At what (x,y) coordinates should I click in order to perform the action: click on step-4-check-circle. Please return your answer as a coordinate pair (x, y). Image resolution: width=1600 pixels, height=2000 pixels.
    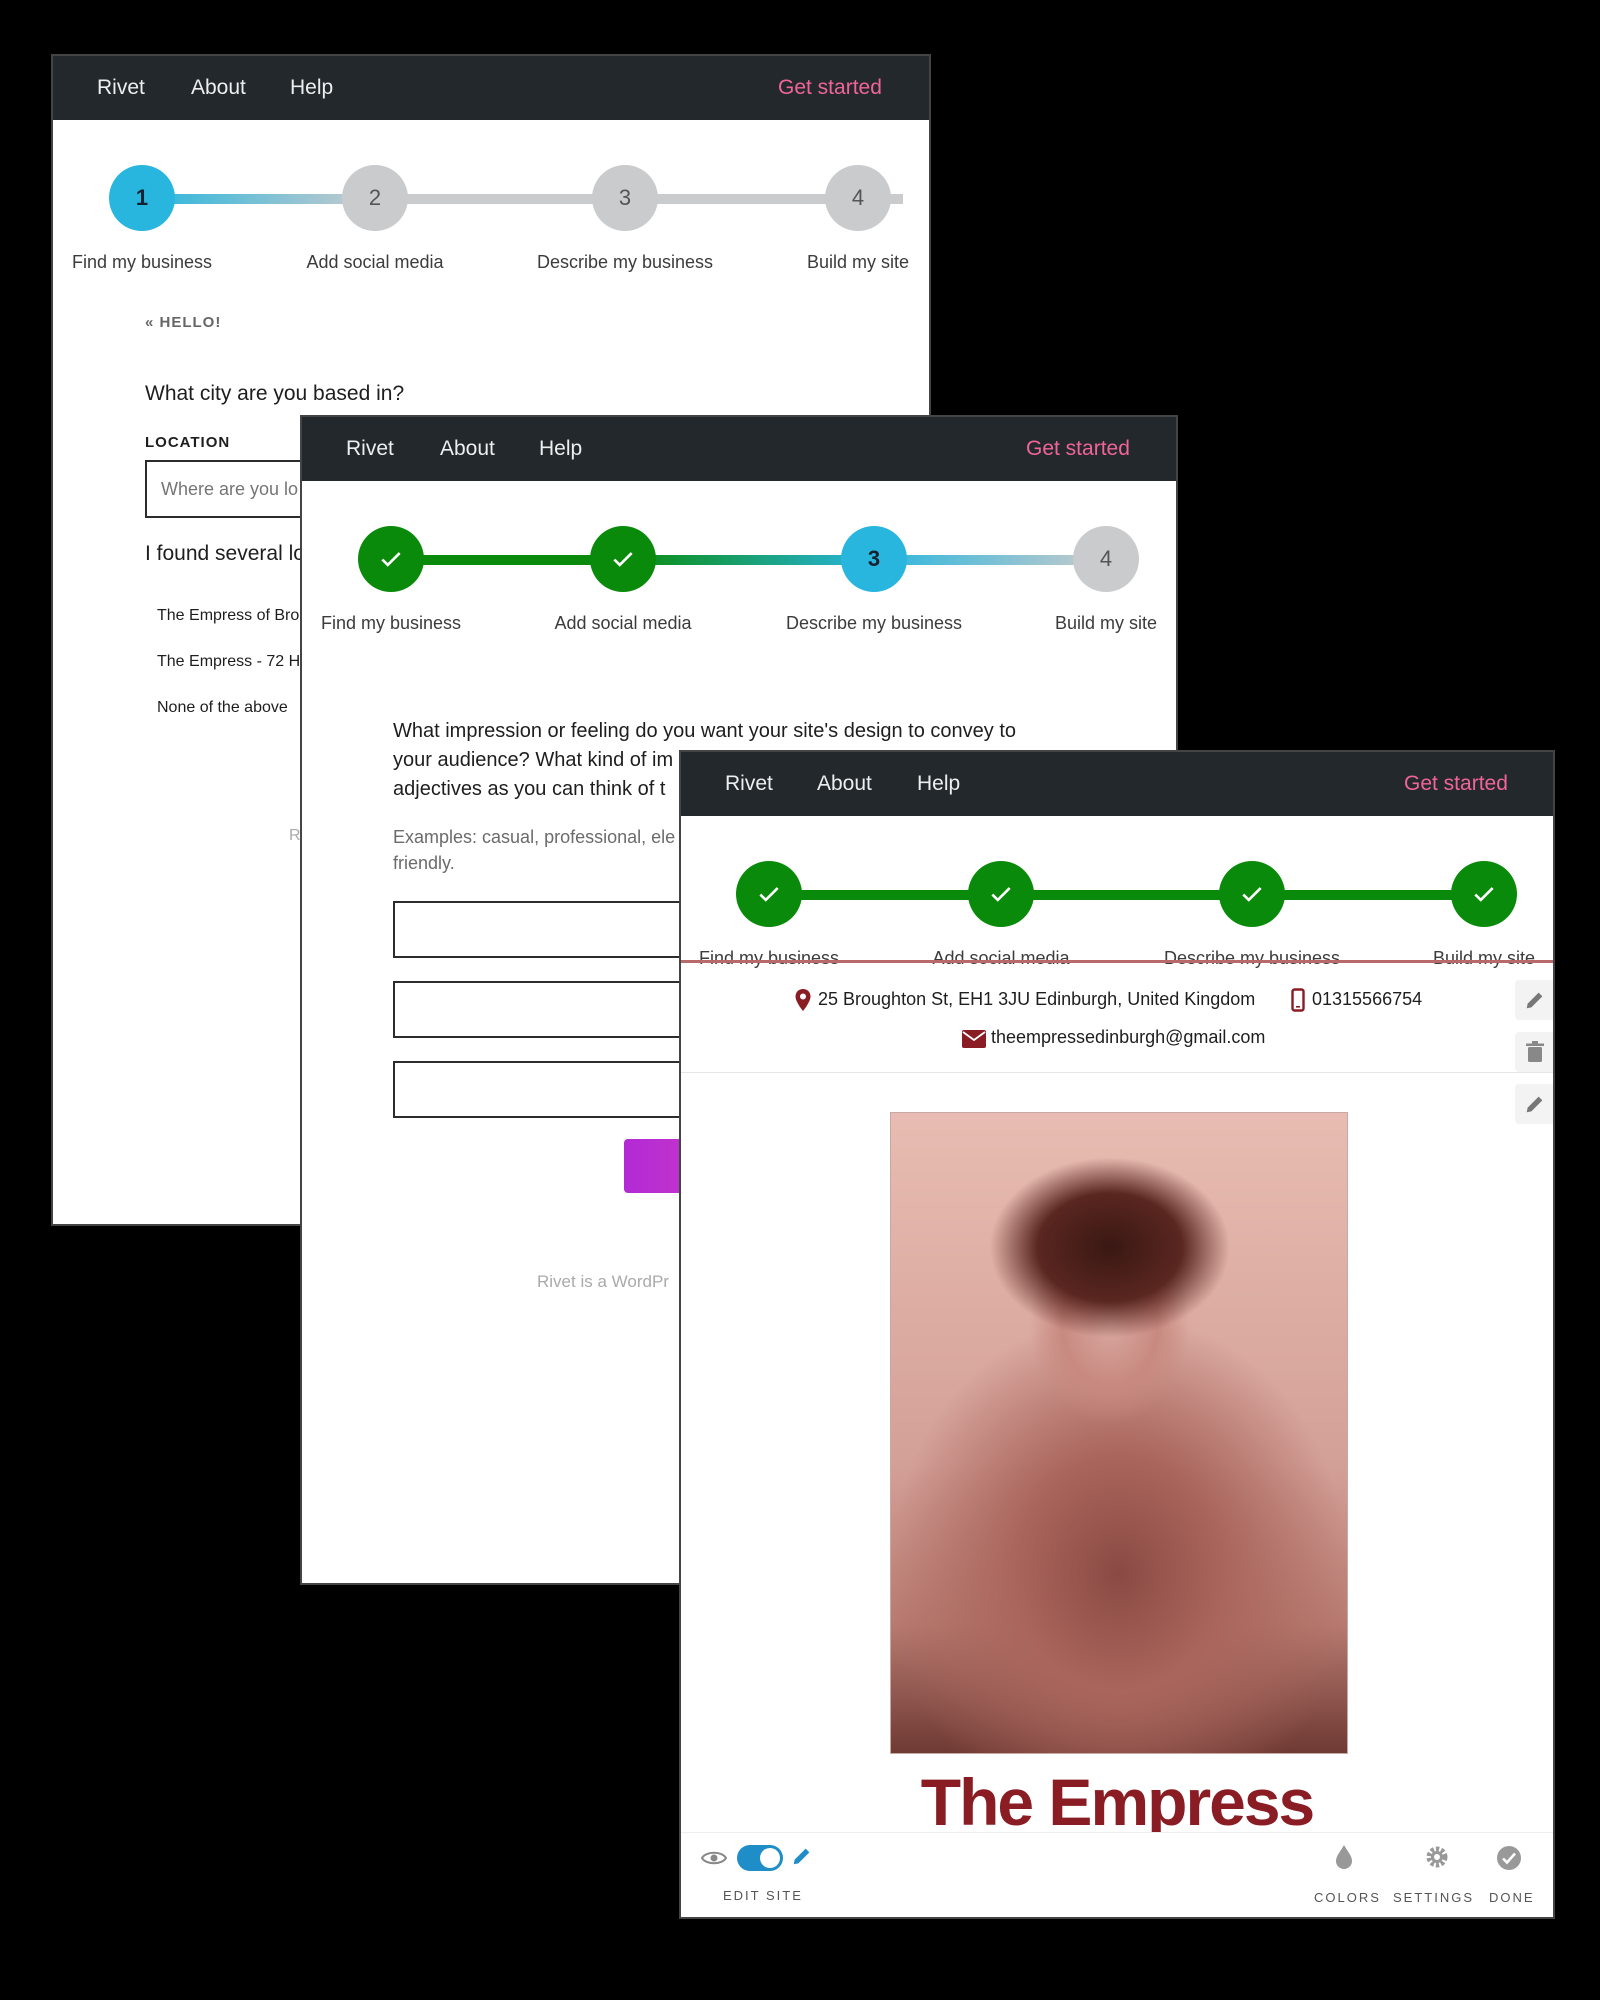
    Looking at the image, I should click on (1484, 894).